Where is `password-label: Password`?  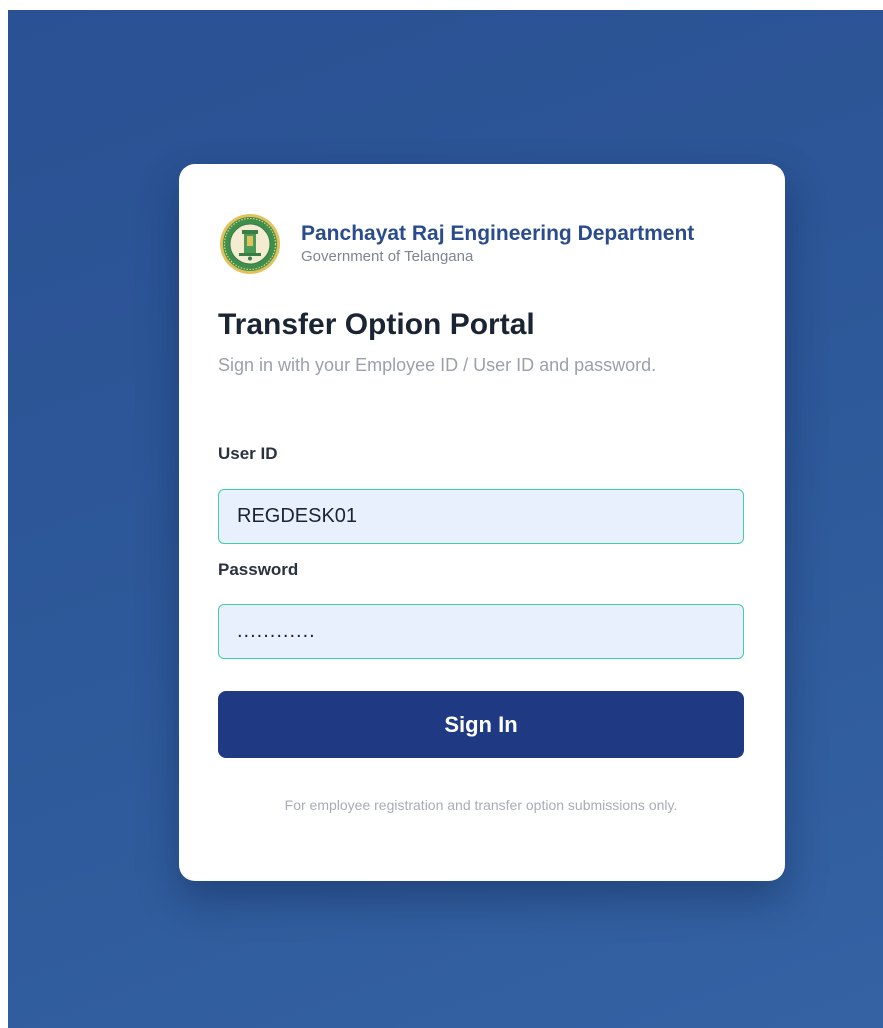
password-label: Password is located at coordinates (258, 569).